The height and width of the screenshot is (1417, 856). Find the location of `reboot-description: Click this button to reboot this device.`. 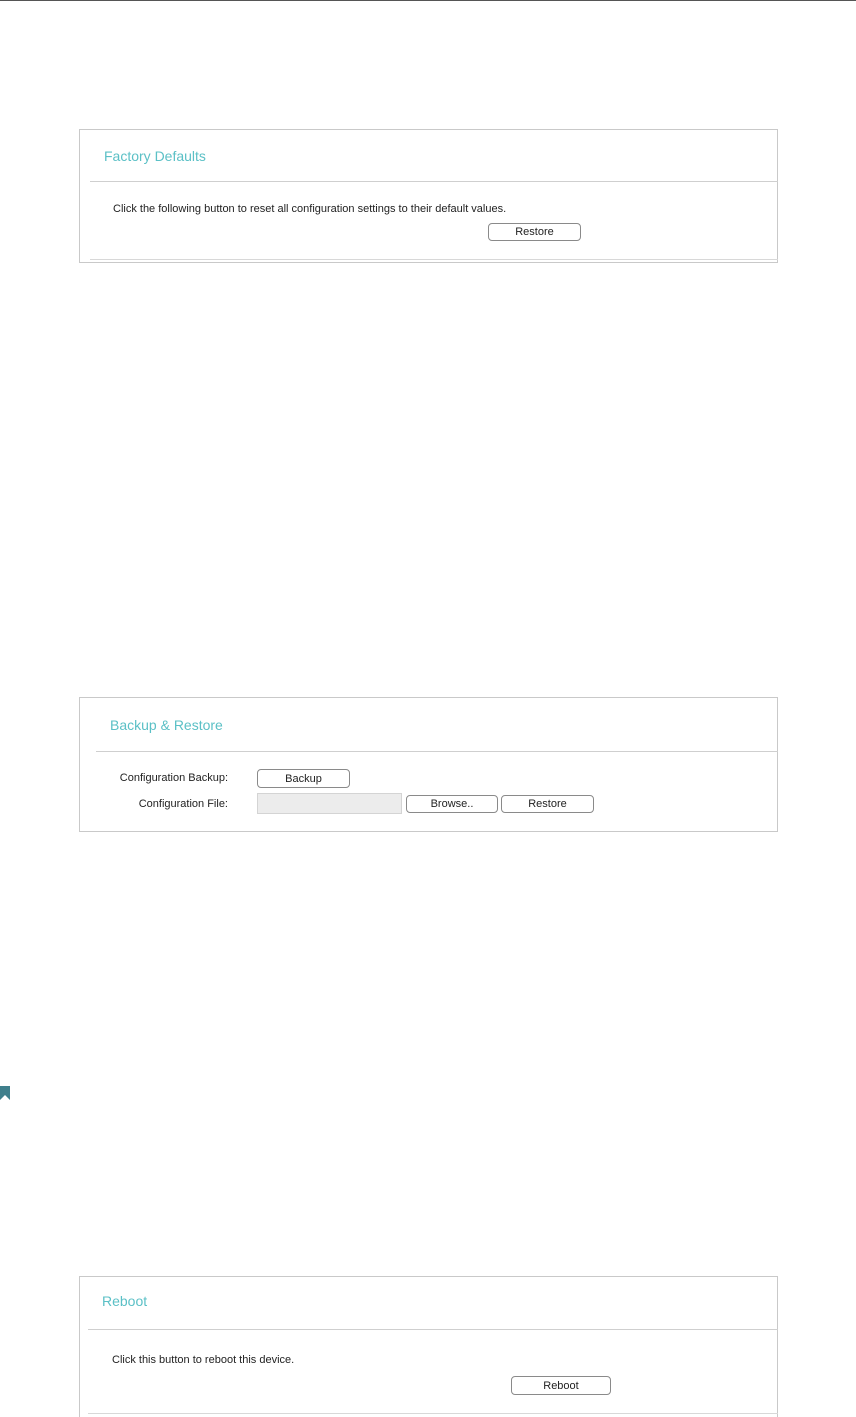

reboot-description: Click this button to reboot this device. is located at coordinates (203, 1360).